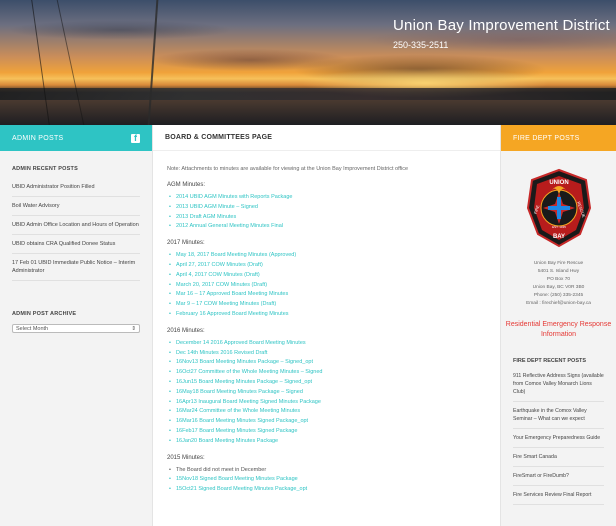 The image size is (616, 526). Describe the element at coordinates (501, 25) in the screenshot. I see `site-title: Union Bay Improvement District` at that location.